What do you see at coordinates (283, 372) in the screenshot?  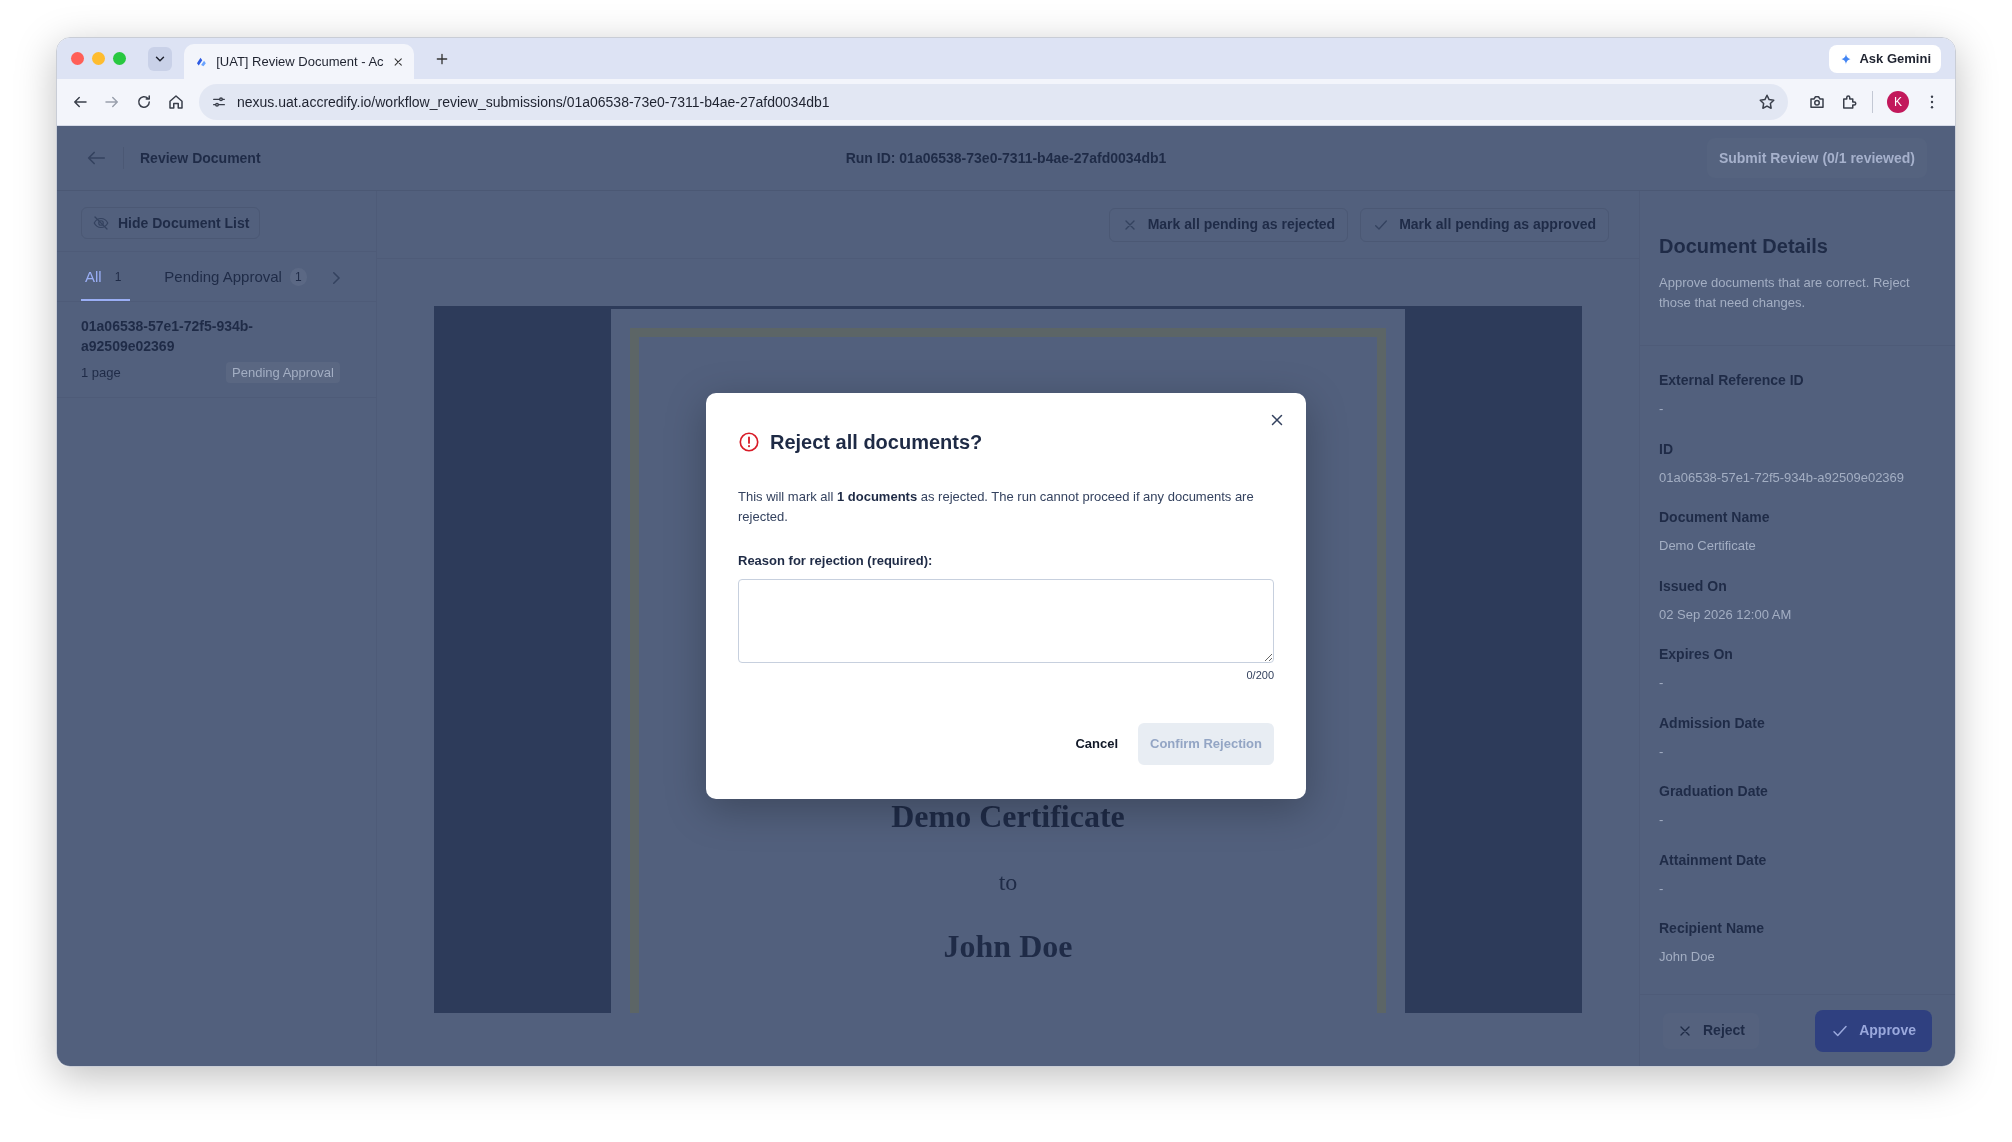 I see `status-badge: Pending Approval` at bounding box center [283, 372].